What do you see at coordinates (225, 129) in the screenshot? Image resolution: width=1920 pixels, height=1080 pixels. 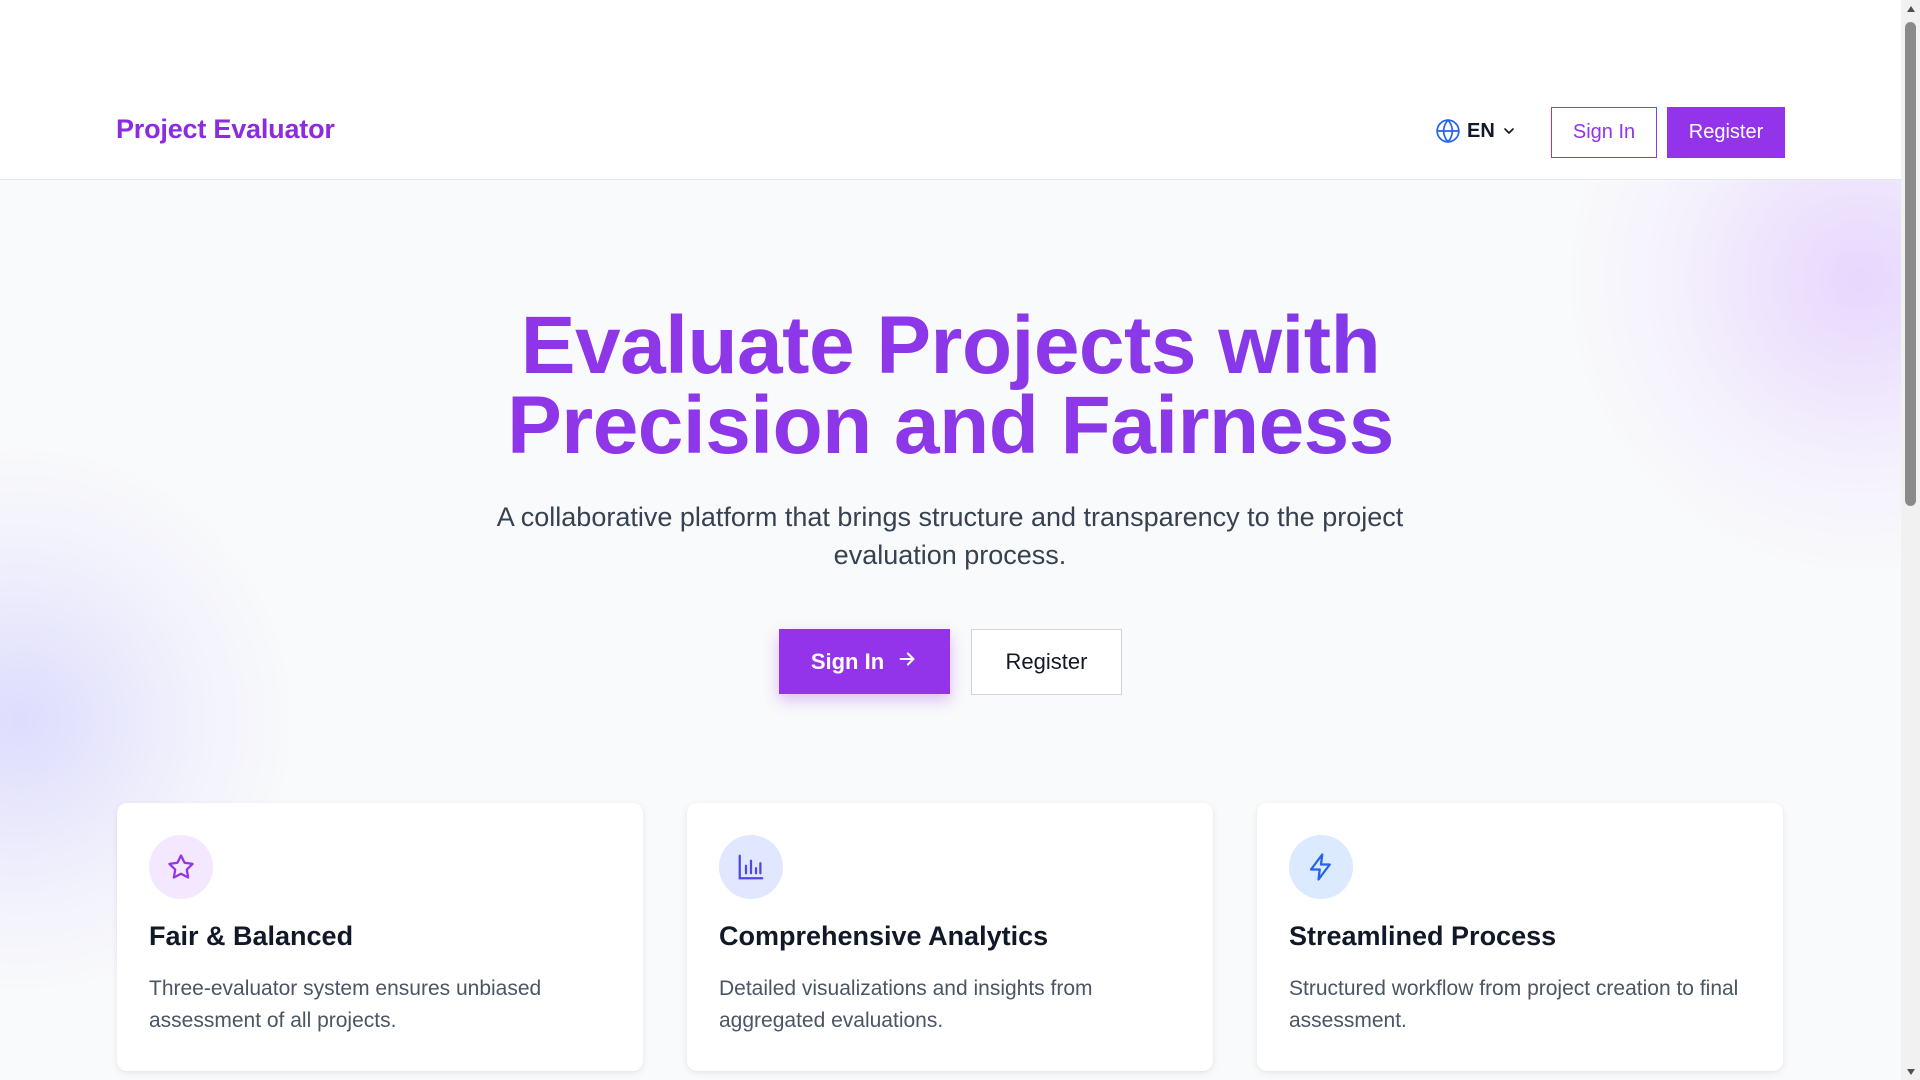 I see `app-logo: Project Evaluator` at bounding box center [225, 129].